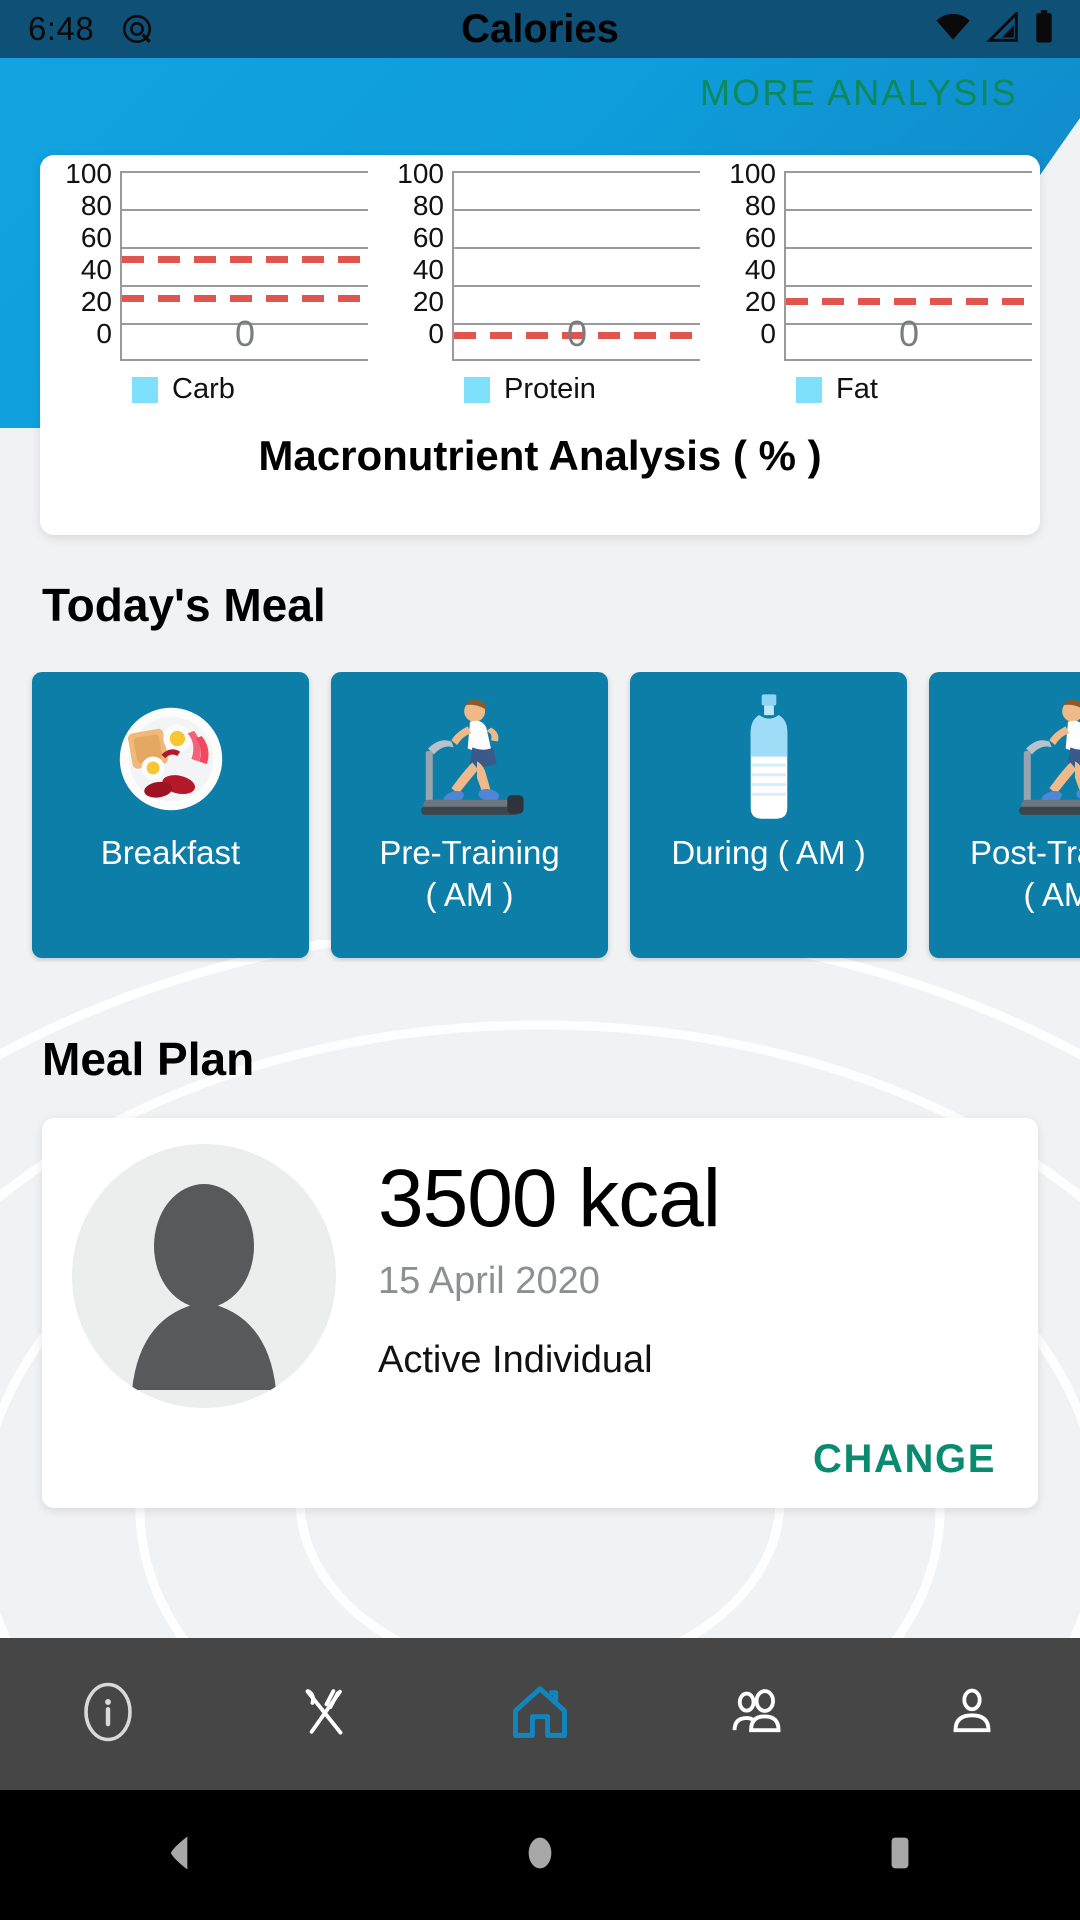 This screenshot has width=1080, height=1920. I want to click on chart-fat-legend: Fat, so click(872, 389).